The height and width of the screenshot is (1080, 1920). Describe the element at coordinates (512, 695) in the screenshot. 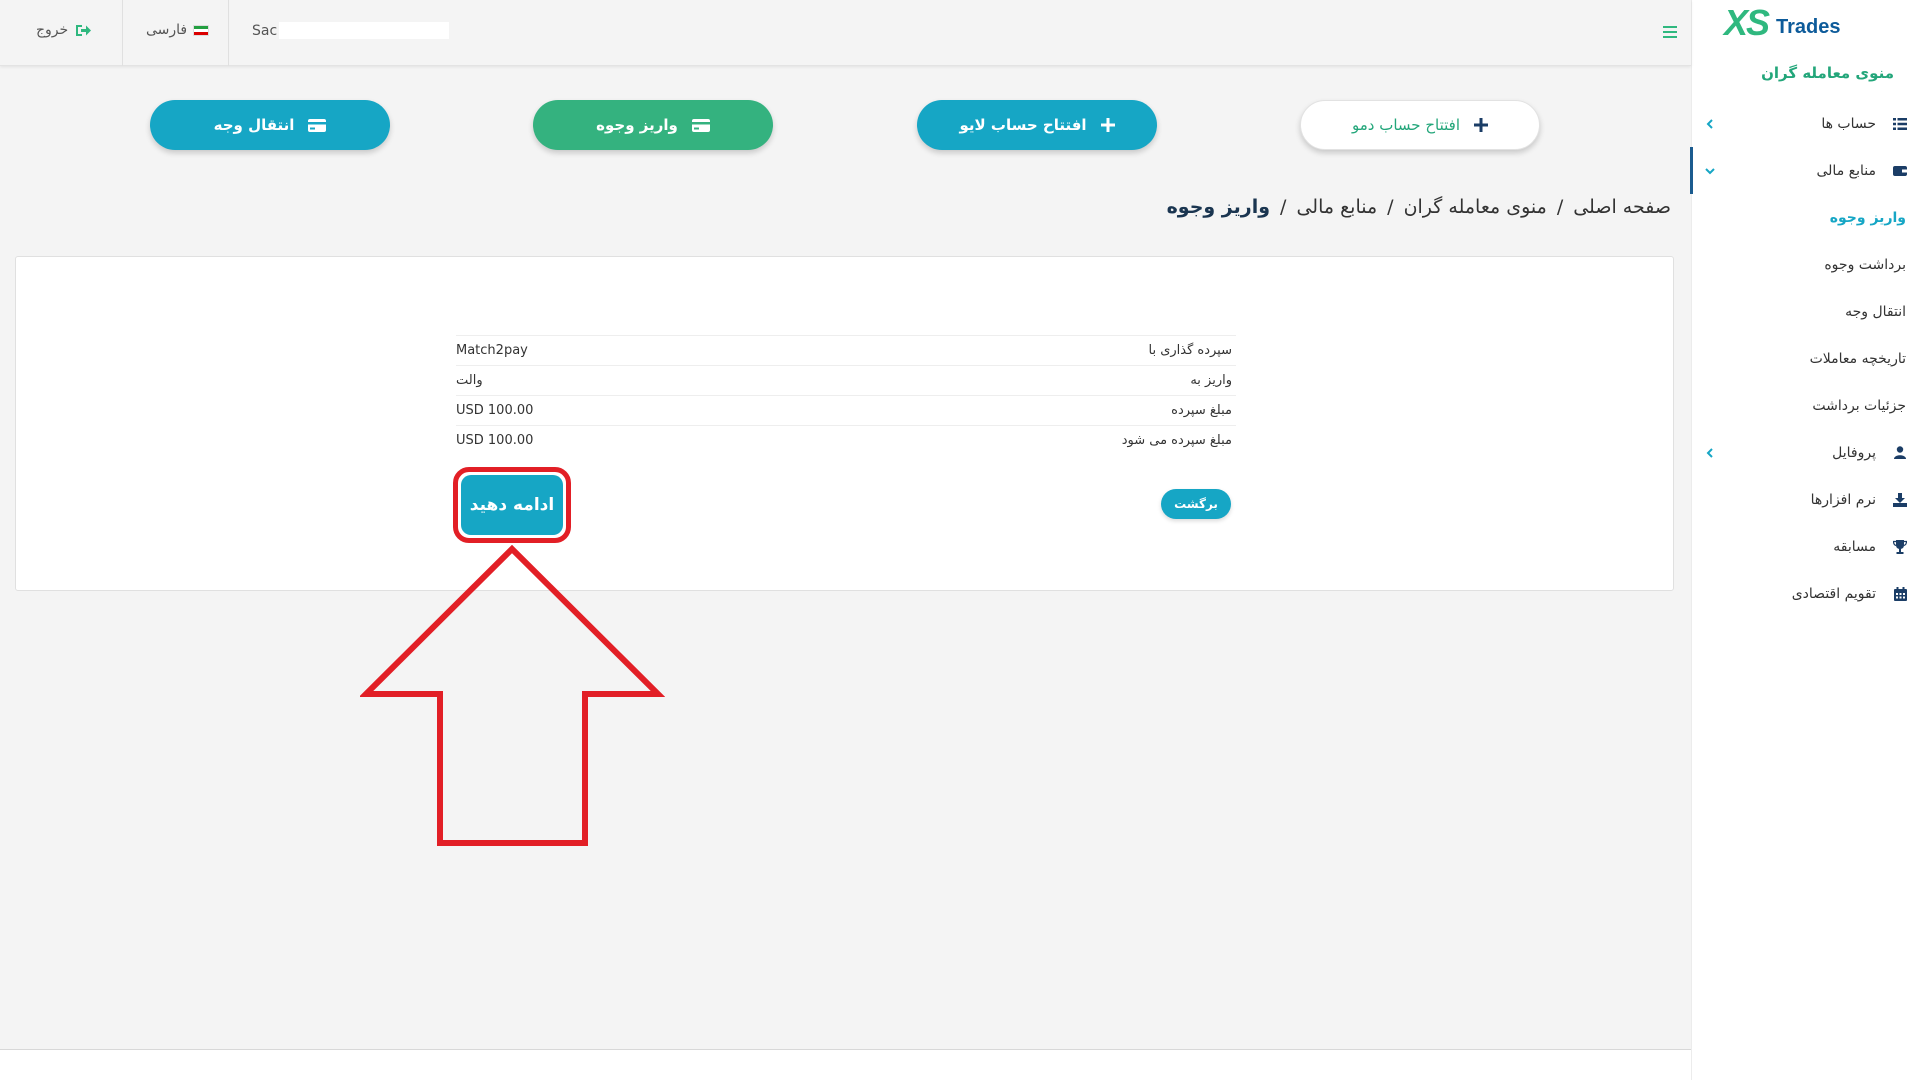

I see `annotation-arrow-up` at that location.